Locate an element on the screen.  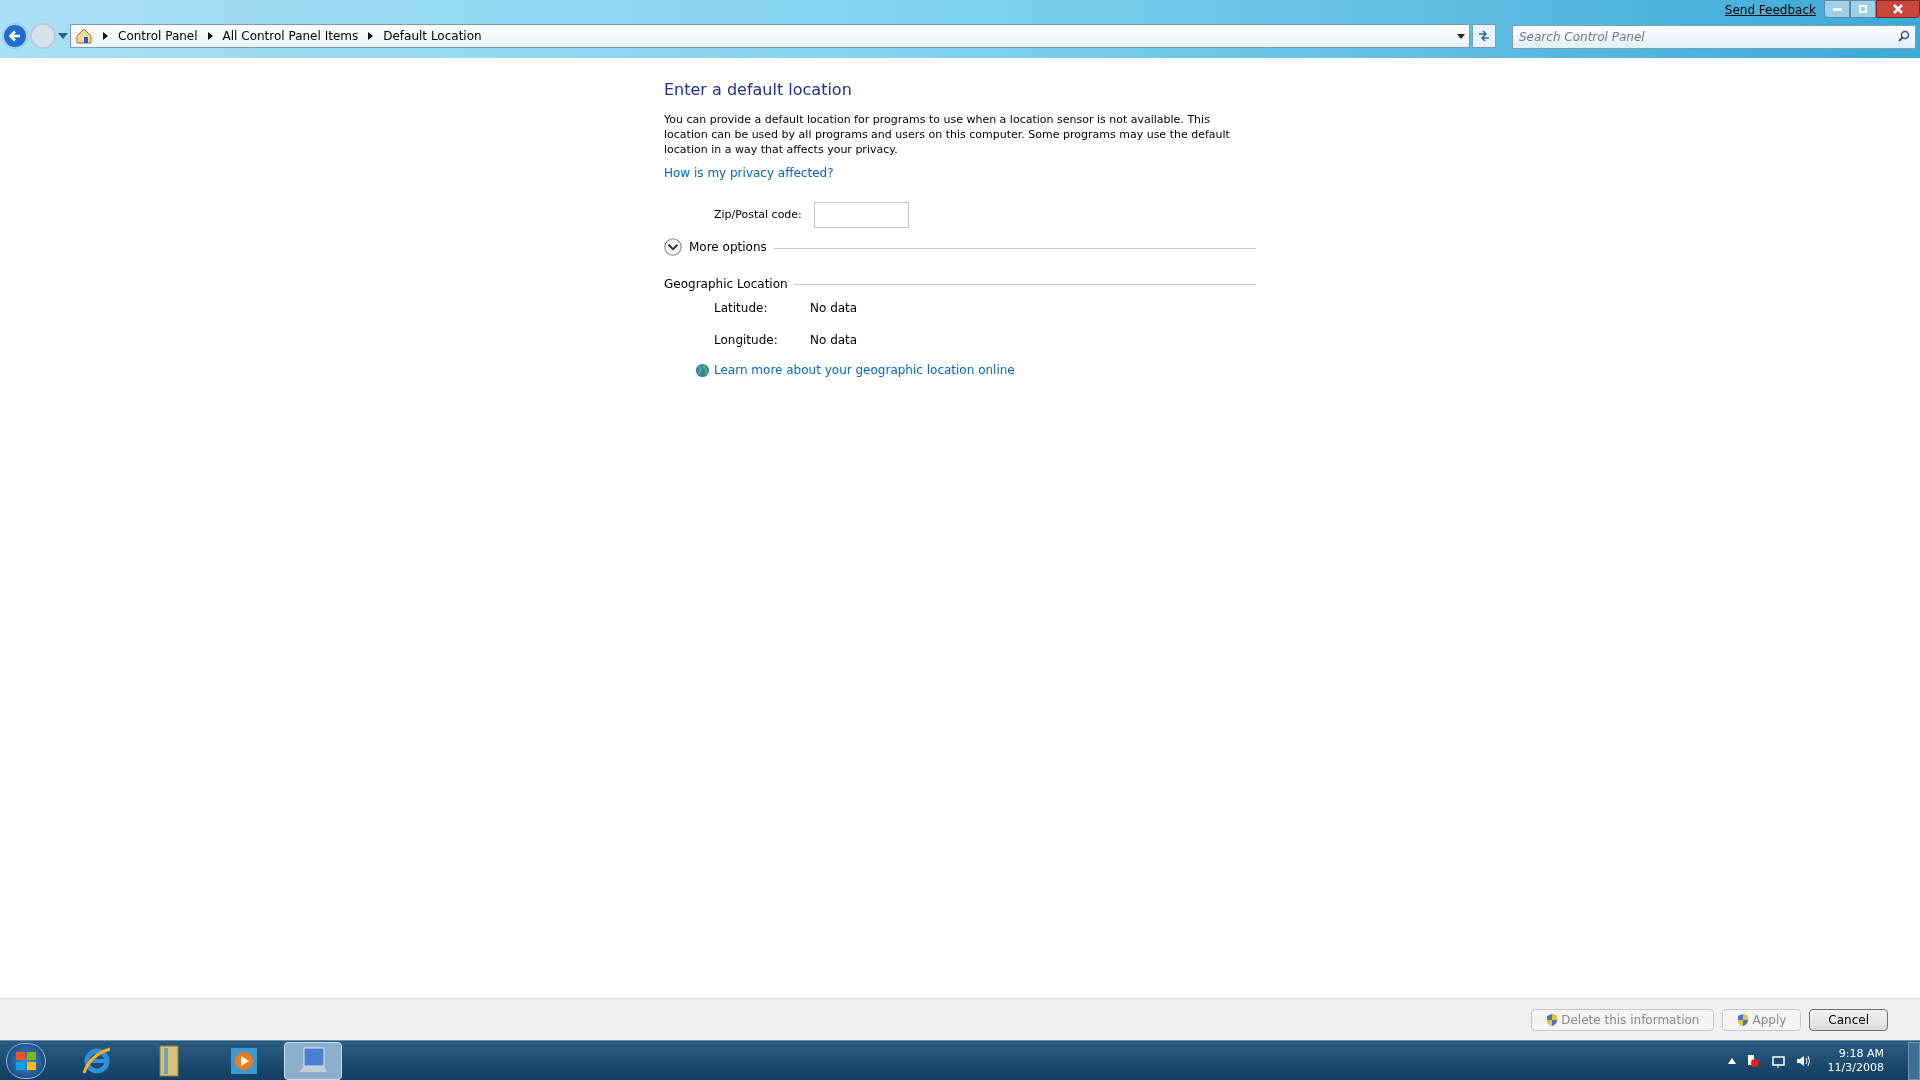
action-center-alert-icon is located at coordinates (1752, 1060).